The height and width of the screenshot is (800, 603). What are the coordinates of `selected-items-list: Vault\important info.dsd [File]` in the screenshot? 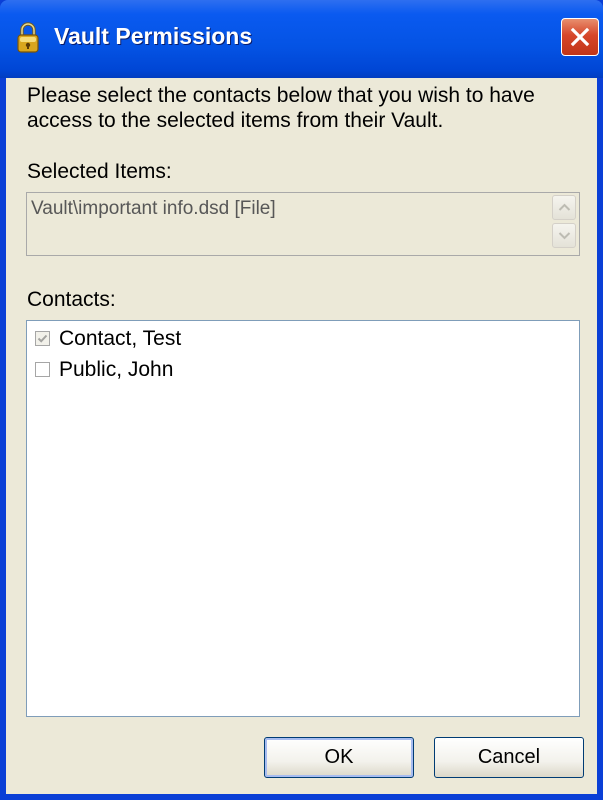 It's located at (303, 224).